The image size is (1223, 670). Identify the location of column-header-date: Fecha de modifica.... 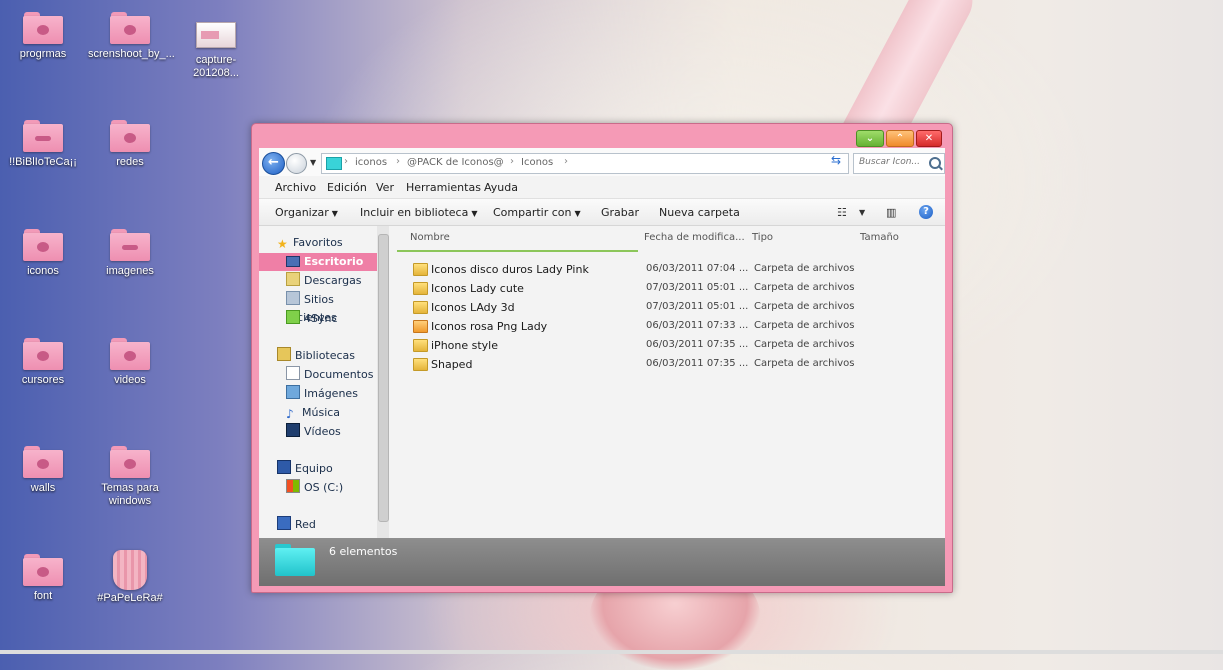
(694, 237).